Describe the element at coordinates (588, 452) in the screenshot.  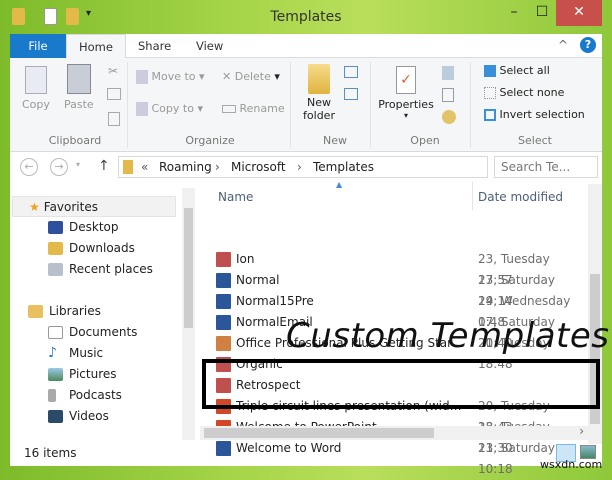
I see `large-icons-view-button` at that location.